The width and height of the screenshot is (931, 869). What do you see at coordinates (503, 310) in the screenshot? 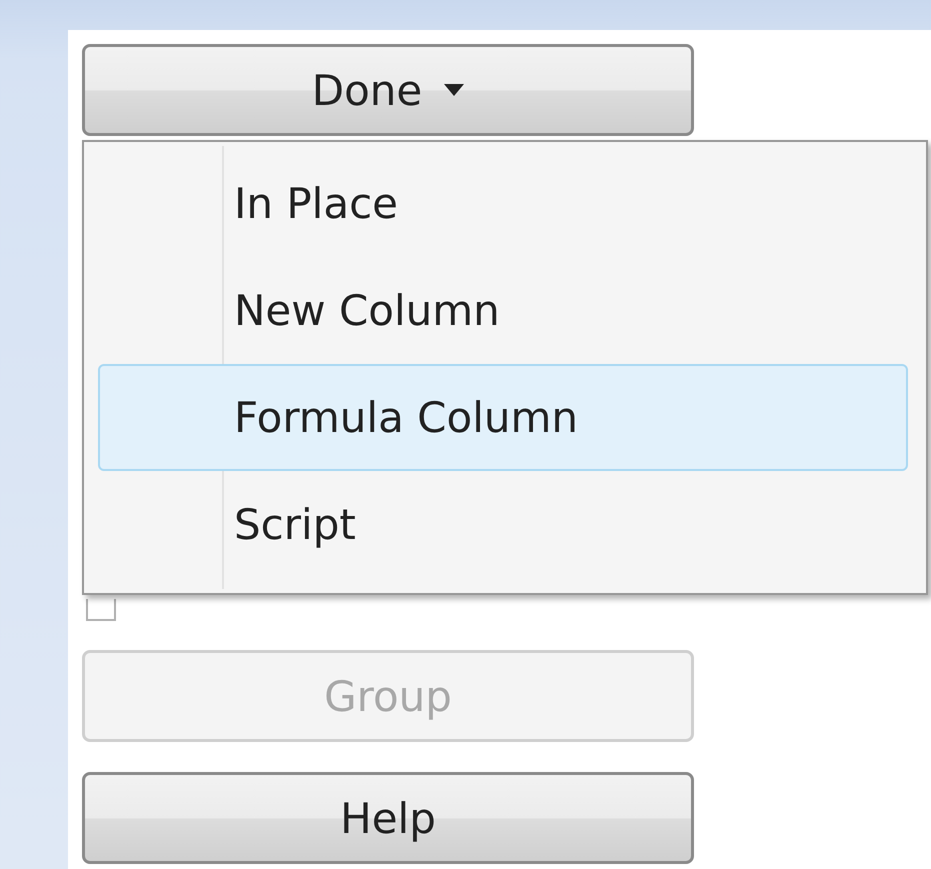
I see `menu-item: New Column` at bounding box center [503, 310].